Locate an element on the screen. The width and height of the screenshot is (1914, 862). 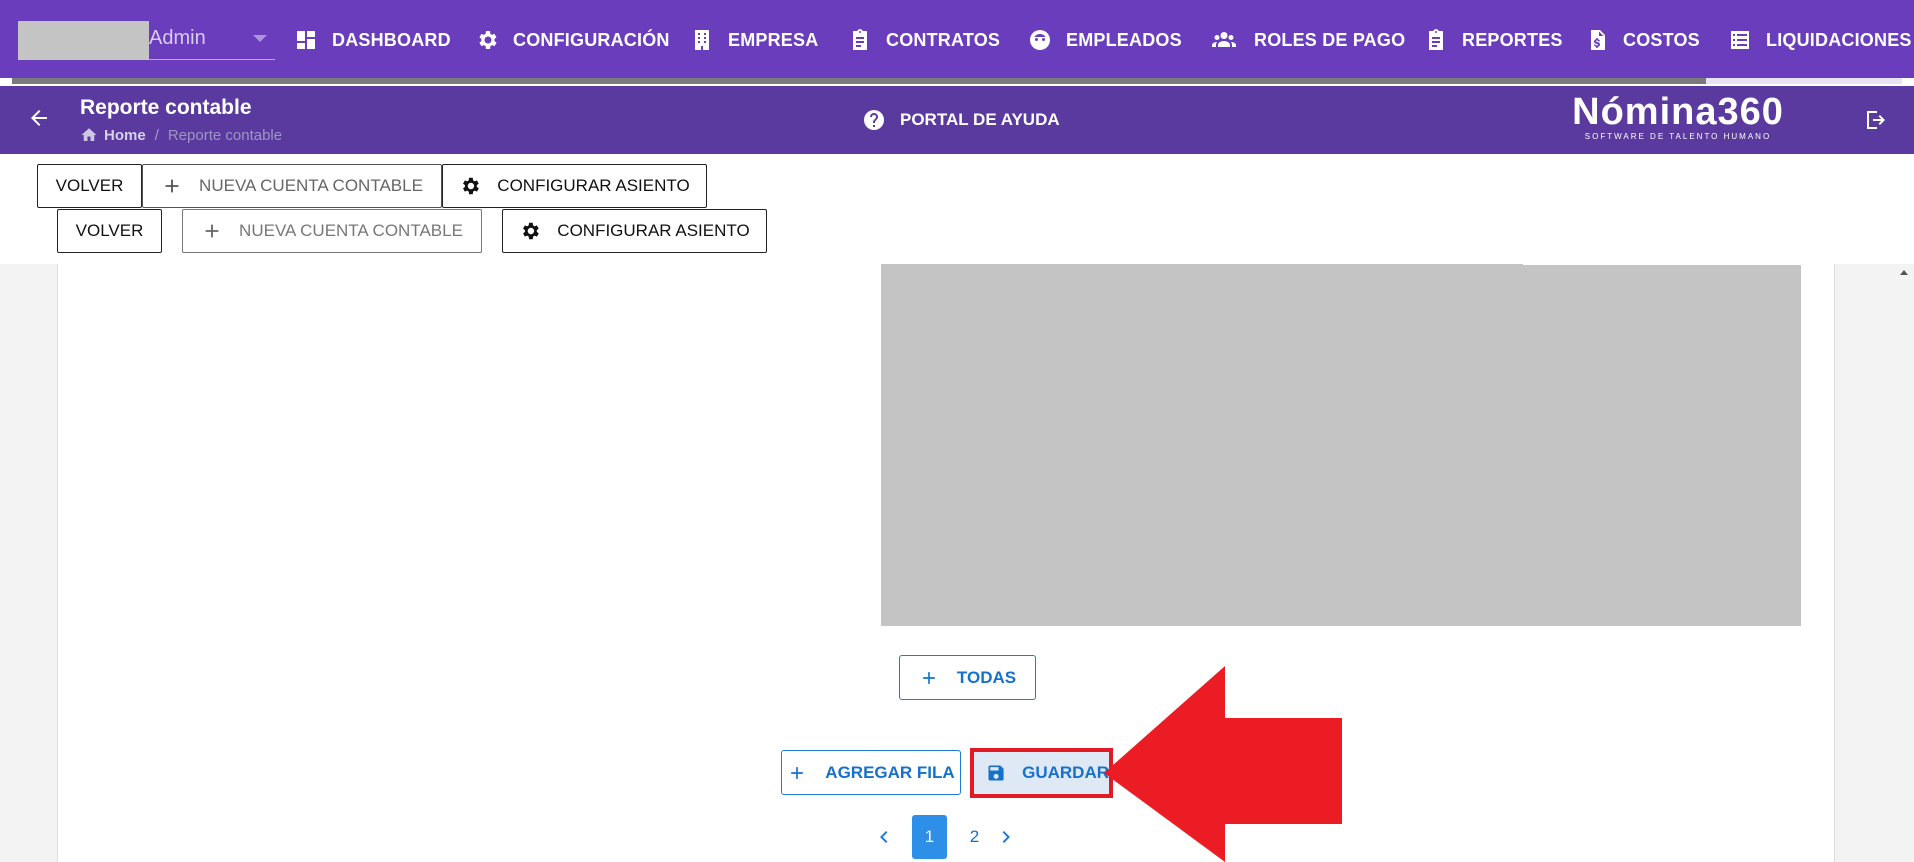
home-icon is located at coordinates (89, 135).